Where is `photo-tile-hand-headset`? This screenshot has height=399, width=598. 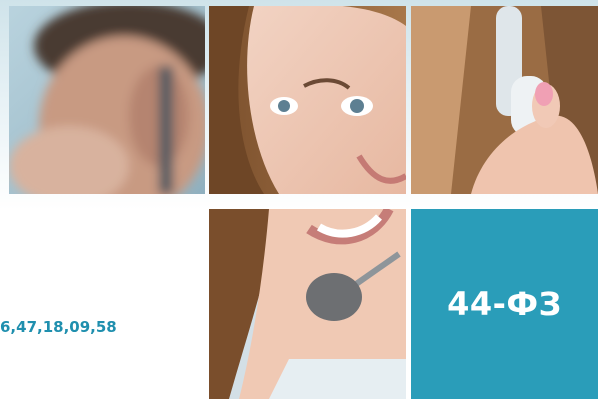
photo-tile-hand-headset is located at coordinates (504, 100).